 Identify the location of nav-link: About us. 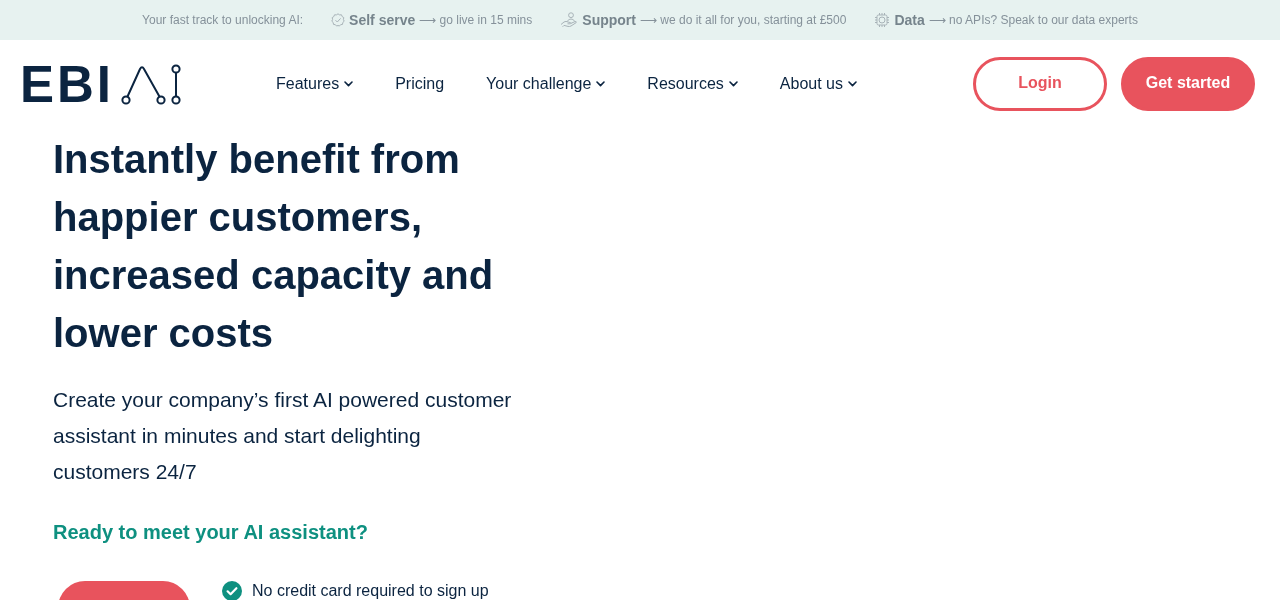
(818, 84).